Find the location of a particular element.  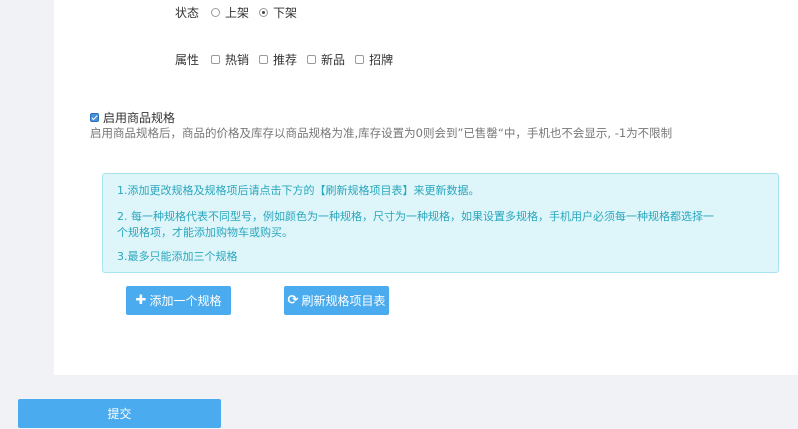

refresh-label: 刷新规格项目表 is located at coordinates (343, 301).